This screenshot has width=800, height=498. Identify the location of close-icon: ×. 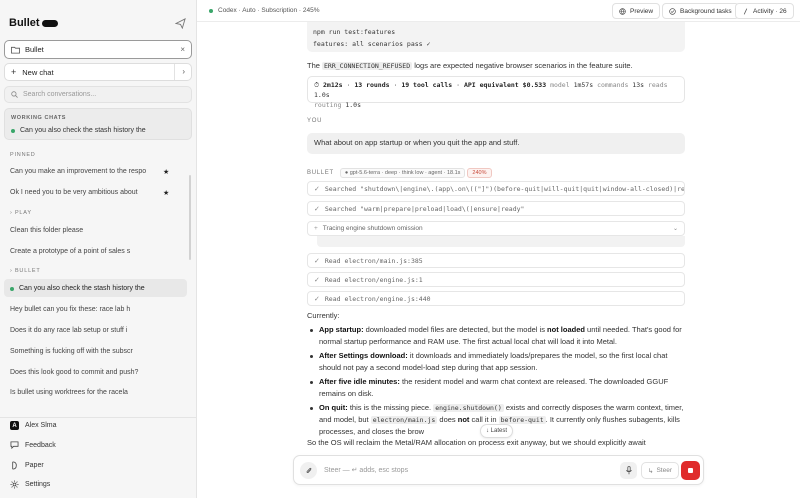
(182, 49).